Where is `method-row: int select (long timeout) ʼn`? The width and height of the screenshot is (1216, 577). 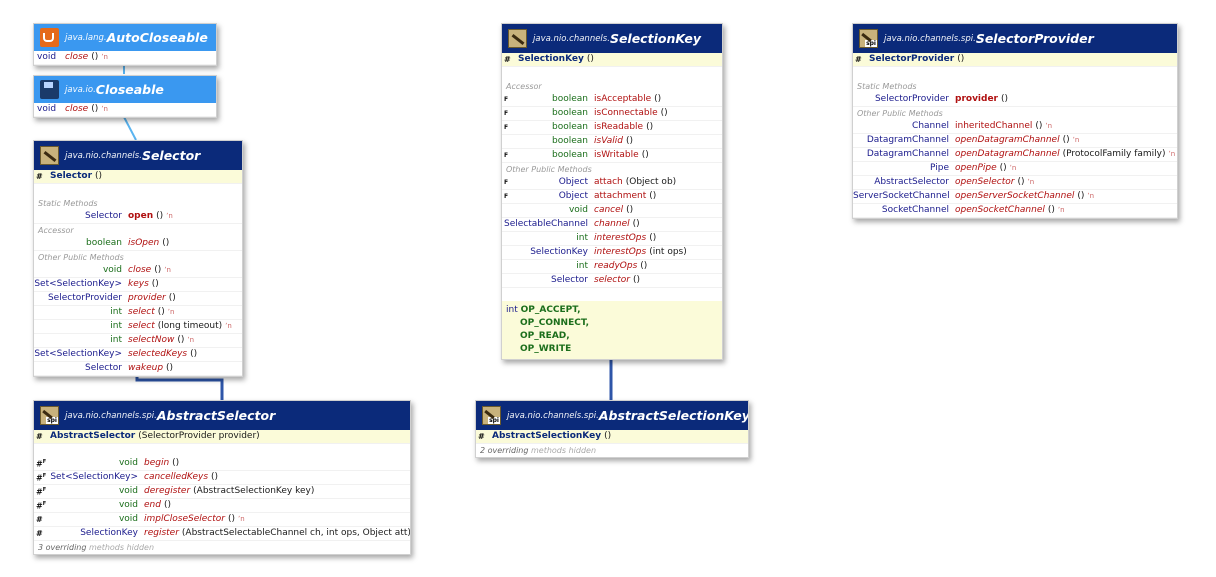 method-row: int select (long timeout) ʼn is located at coordinates (138, 327).